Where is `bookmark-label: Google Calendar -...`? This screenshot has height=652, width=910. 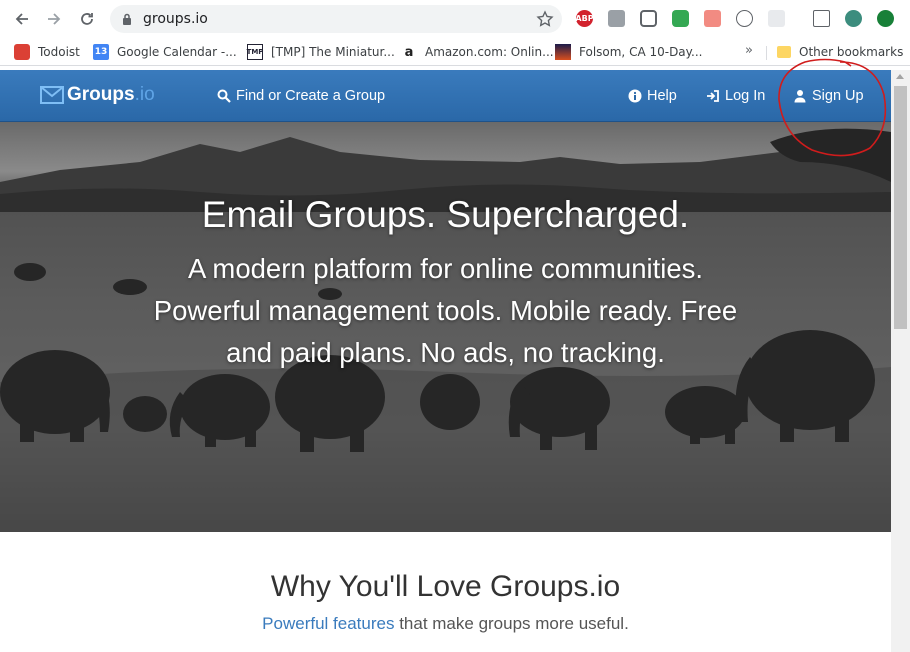
bookmark-label: Google Calendar -... is located at coordinates (177, 52).